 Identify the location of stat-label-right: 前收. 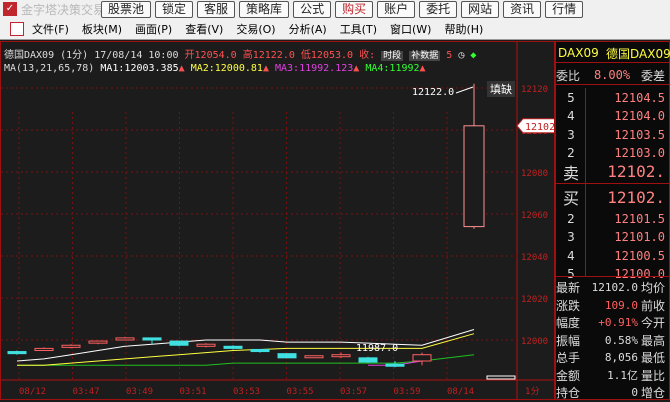
(653, 305).